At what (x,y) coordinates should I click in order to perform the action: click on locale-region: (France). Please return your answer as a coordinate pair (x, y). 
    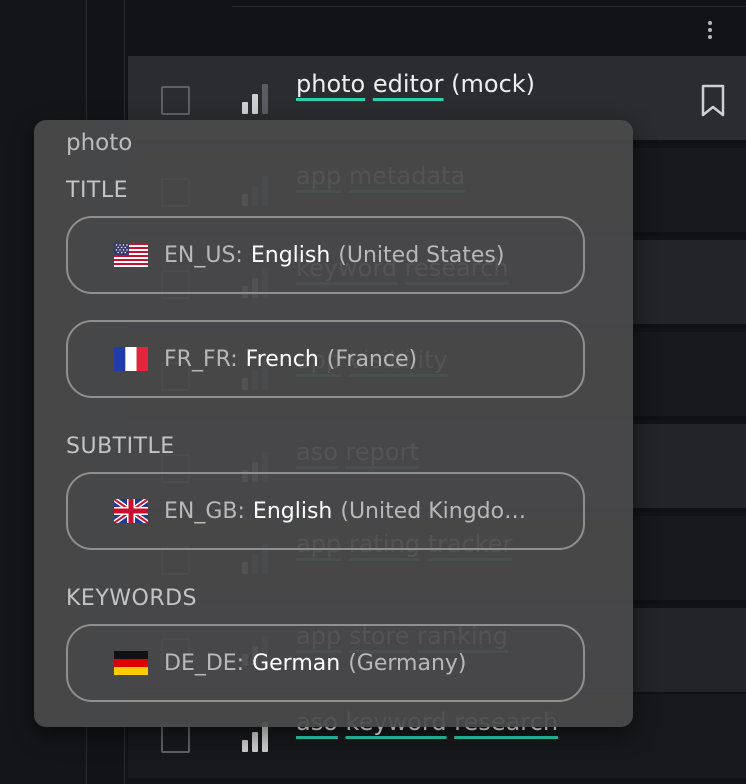
    Looking at the image, I should click on (372, 359).